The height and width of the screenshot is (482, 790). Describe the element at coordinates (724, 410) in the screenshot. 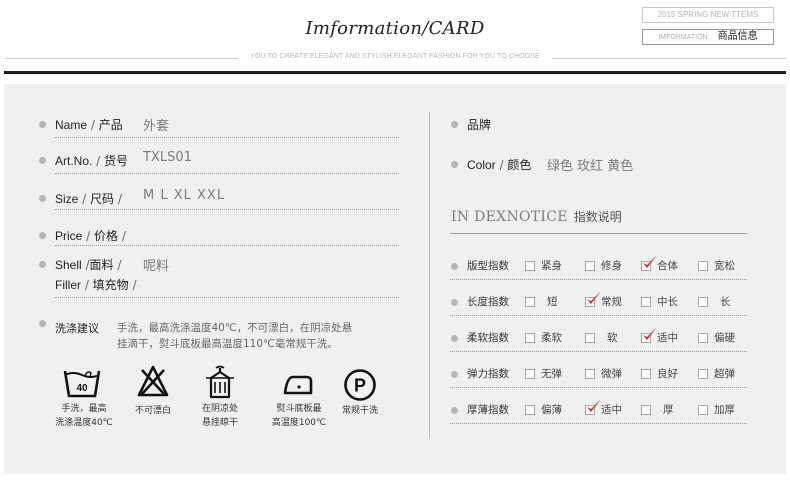

I see `index-option-label: 加厚` at that location.